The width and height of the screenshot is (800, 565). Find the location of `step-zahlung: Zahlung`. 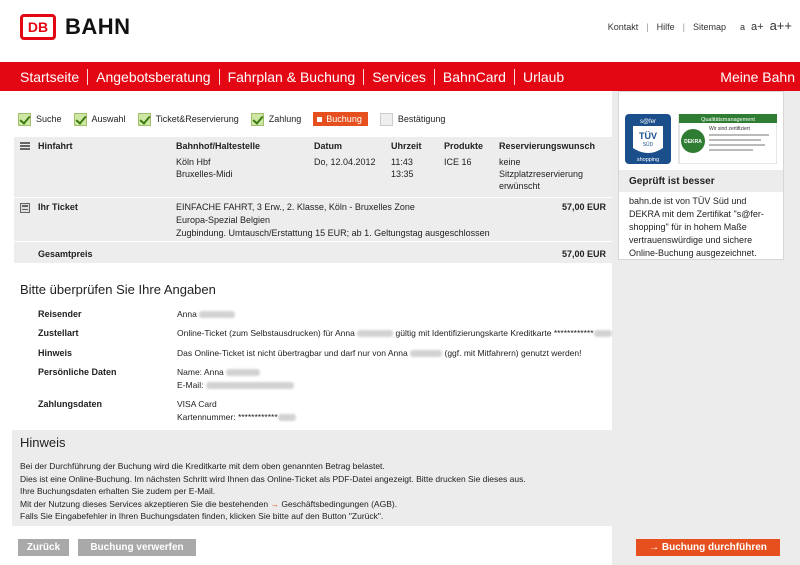

step-zahlung: Zahlung is located at coordinates (275, 119).